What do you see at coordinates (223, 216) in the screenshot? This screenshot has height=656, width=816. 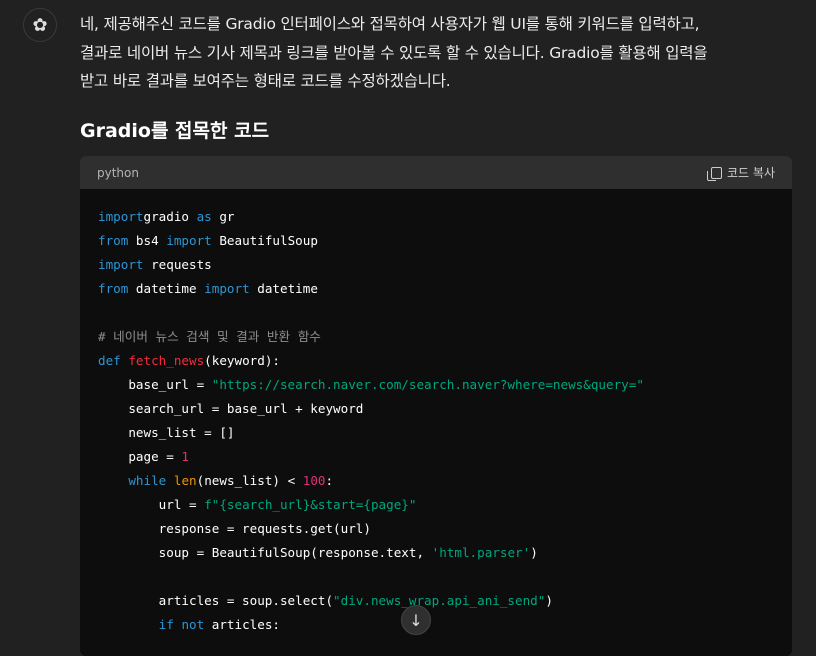 I see `code-token: gr` at bounding box center [223, 216].